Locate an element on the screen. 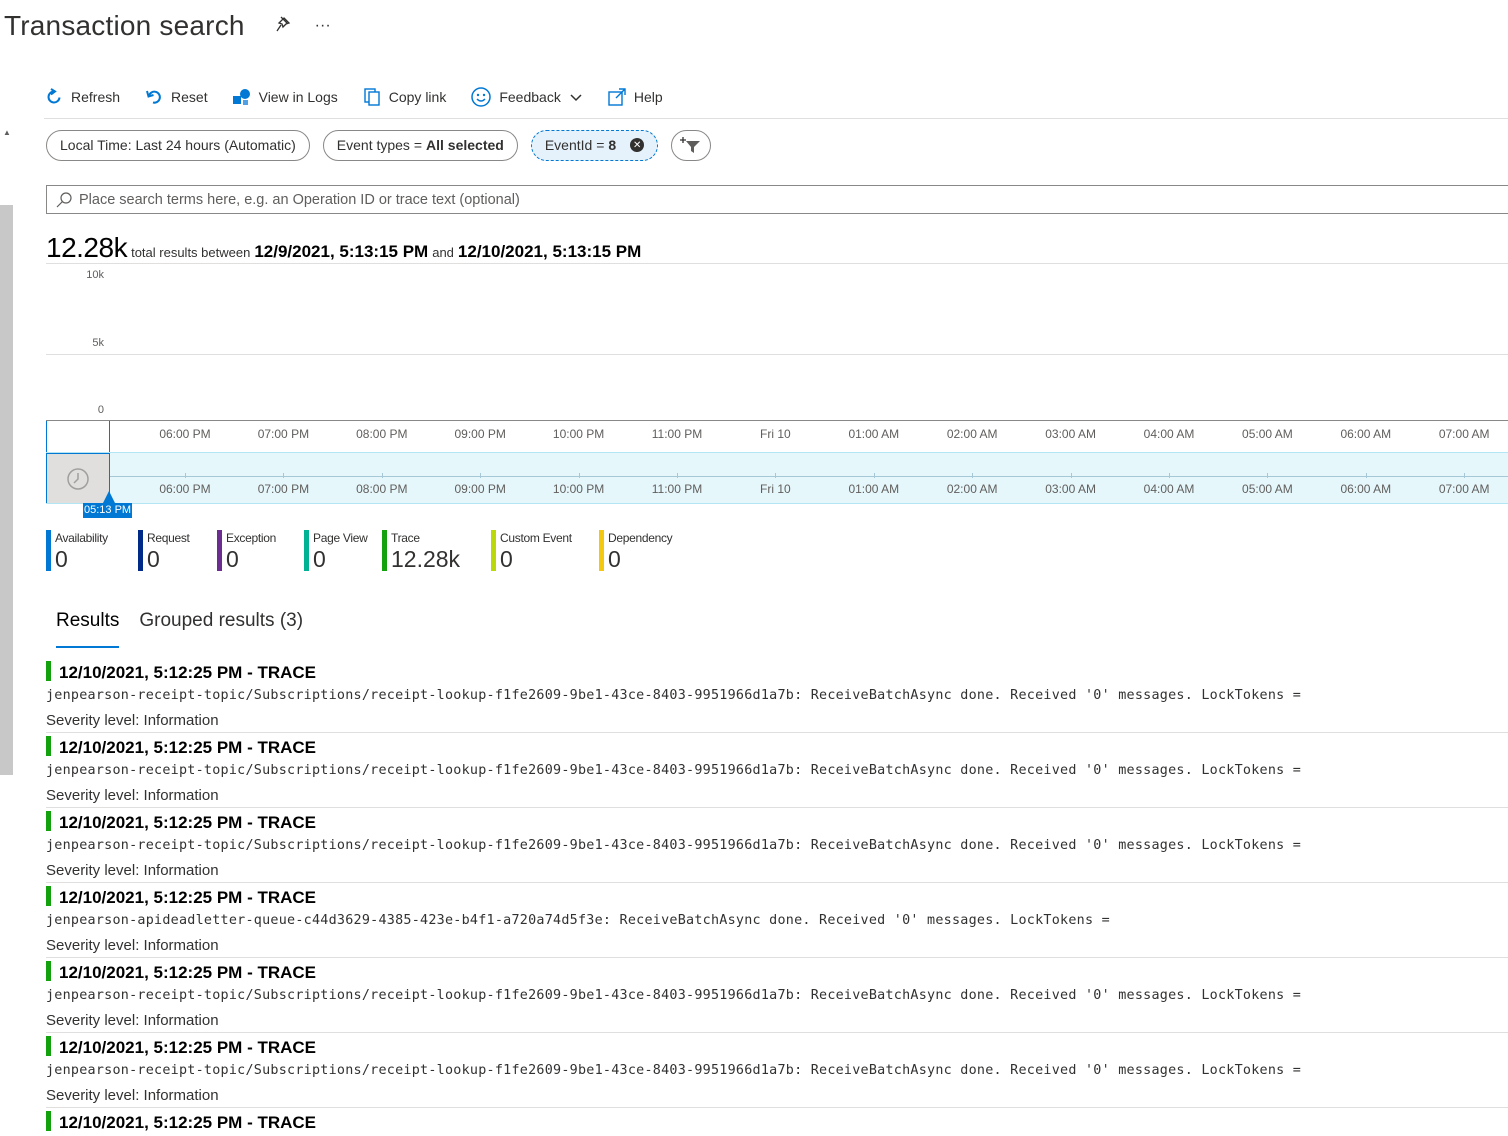  x-tick-label: 06:00 AM is located at coordinates (1366, 434).